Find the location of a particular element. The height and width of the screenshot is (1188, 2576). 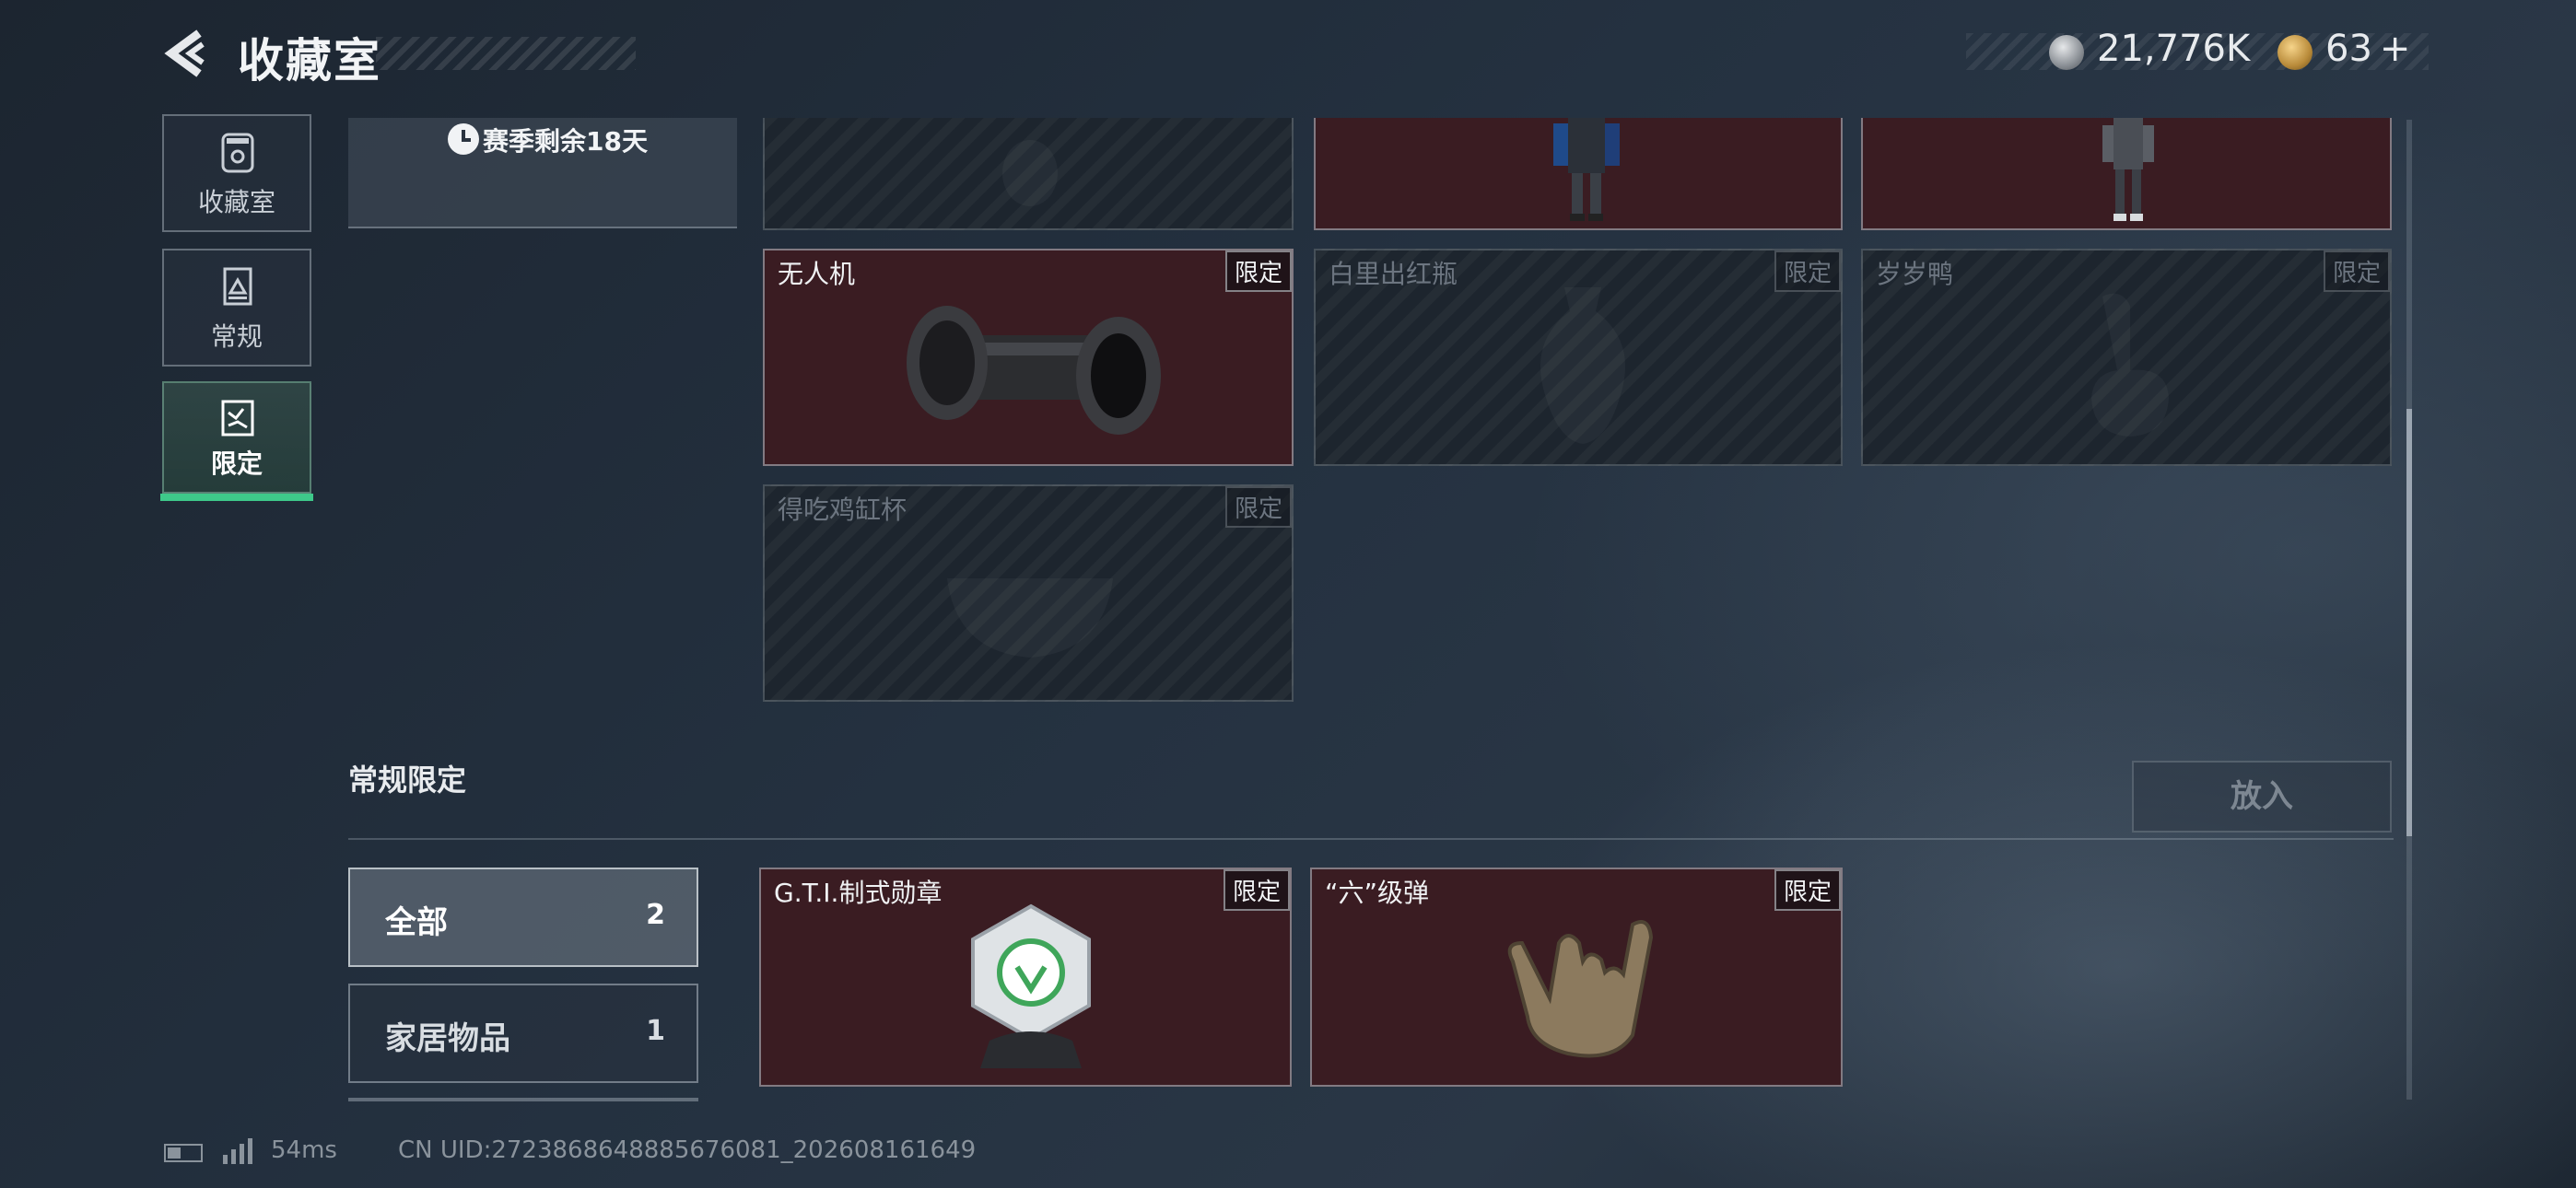

section-divider is located at coordinates (1371, 839).